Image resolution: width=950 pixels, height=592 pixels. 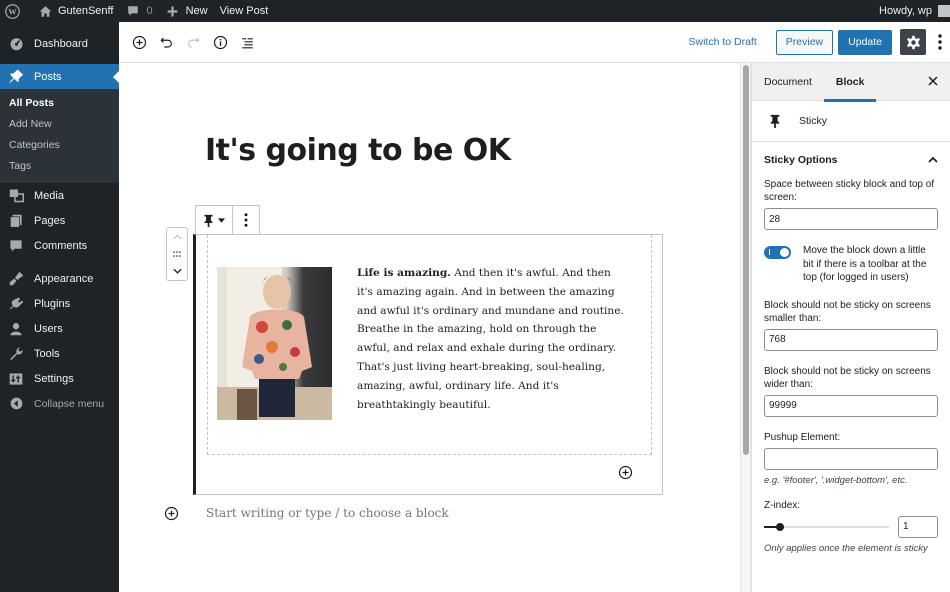 I want to click on sidebar-item-appearance: Appearance, so click(x=59, y=278).